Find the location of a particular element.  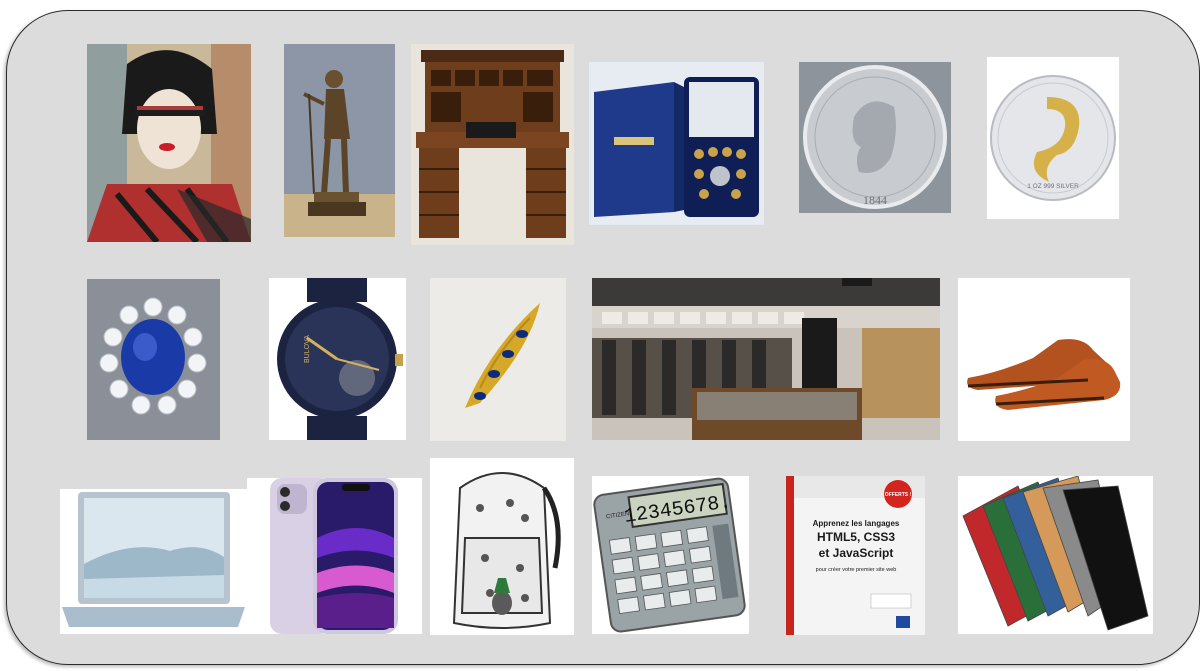

silver-coin-image: 1844 is located at coordinates (875, 137).